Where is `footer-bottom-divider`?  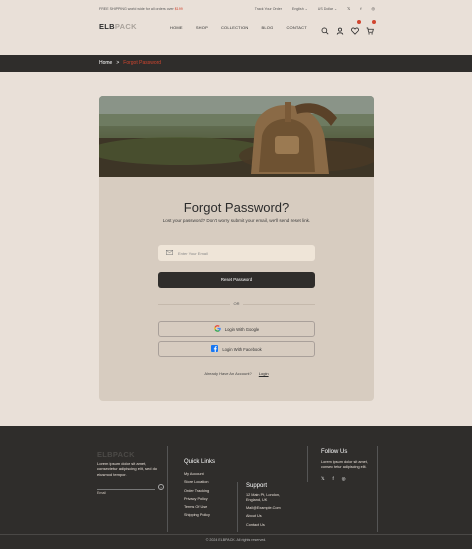 footer-bottom-divider is located at coordinates (236, 534).